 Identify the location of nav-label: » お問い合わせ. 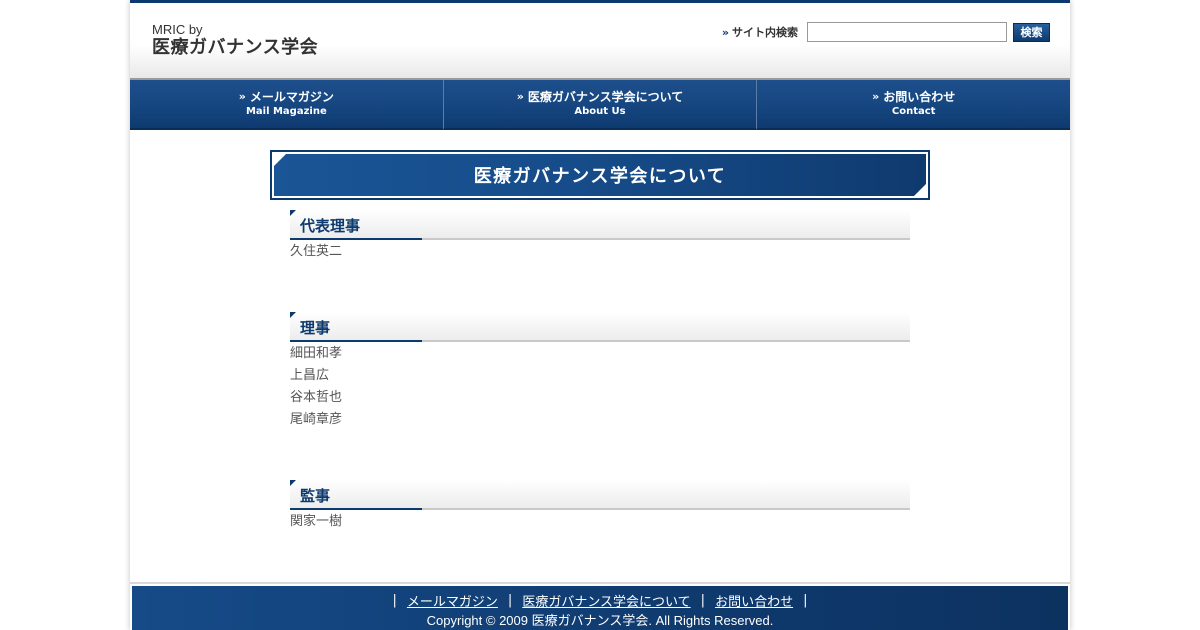
(913, 97).